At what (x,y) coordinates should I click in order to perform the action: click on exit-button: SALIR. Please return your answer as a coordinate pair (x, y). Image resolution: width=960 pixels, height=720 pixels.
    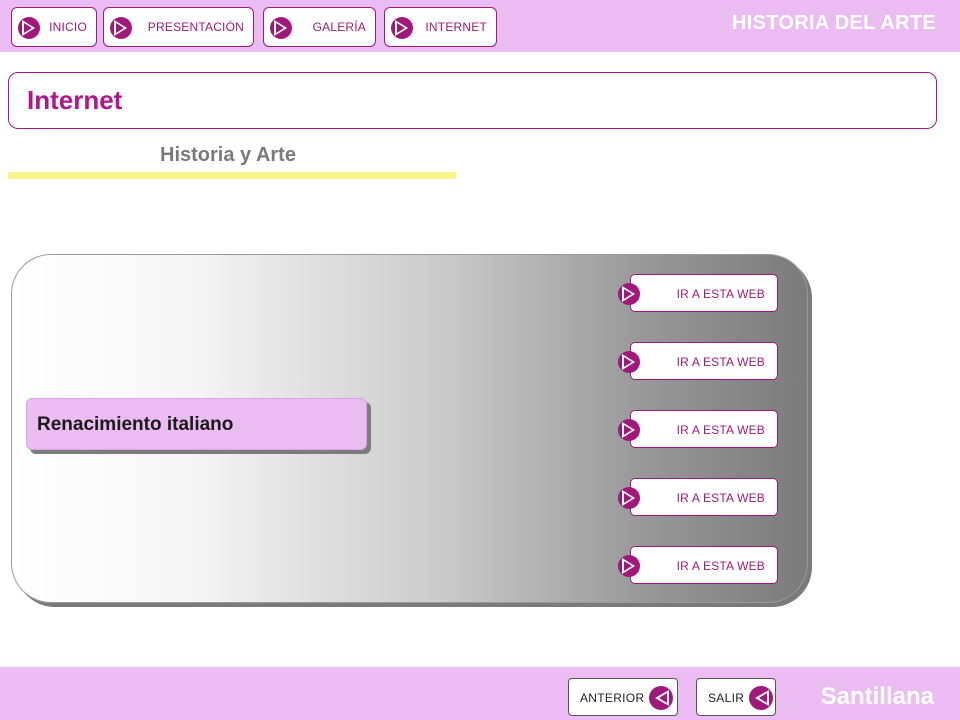
    Looking at the image, I should click on (736, 697).